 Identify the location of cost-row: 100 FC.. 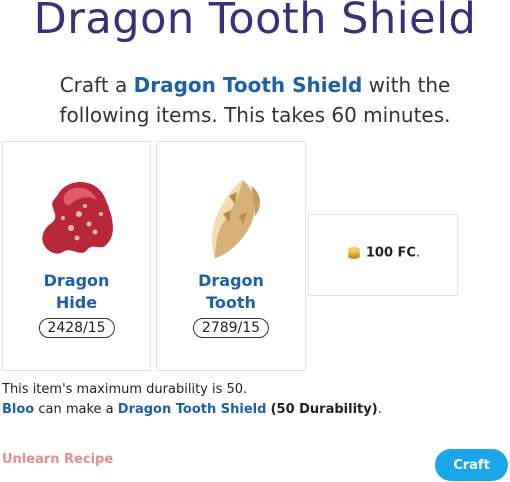
(383, 253).